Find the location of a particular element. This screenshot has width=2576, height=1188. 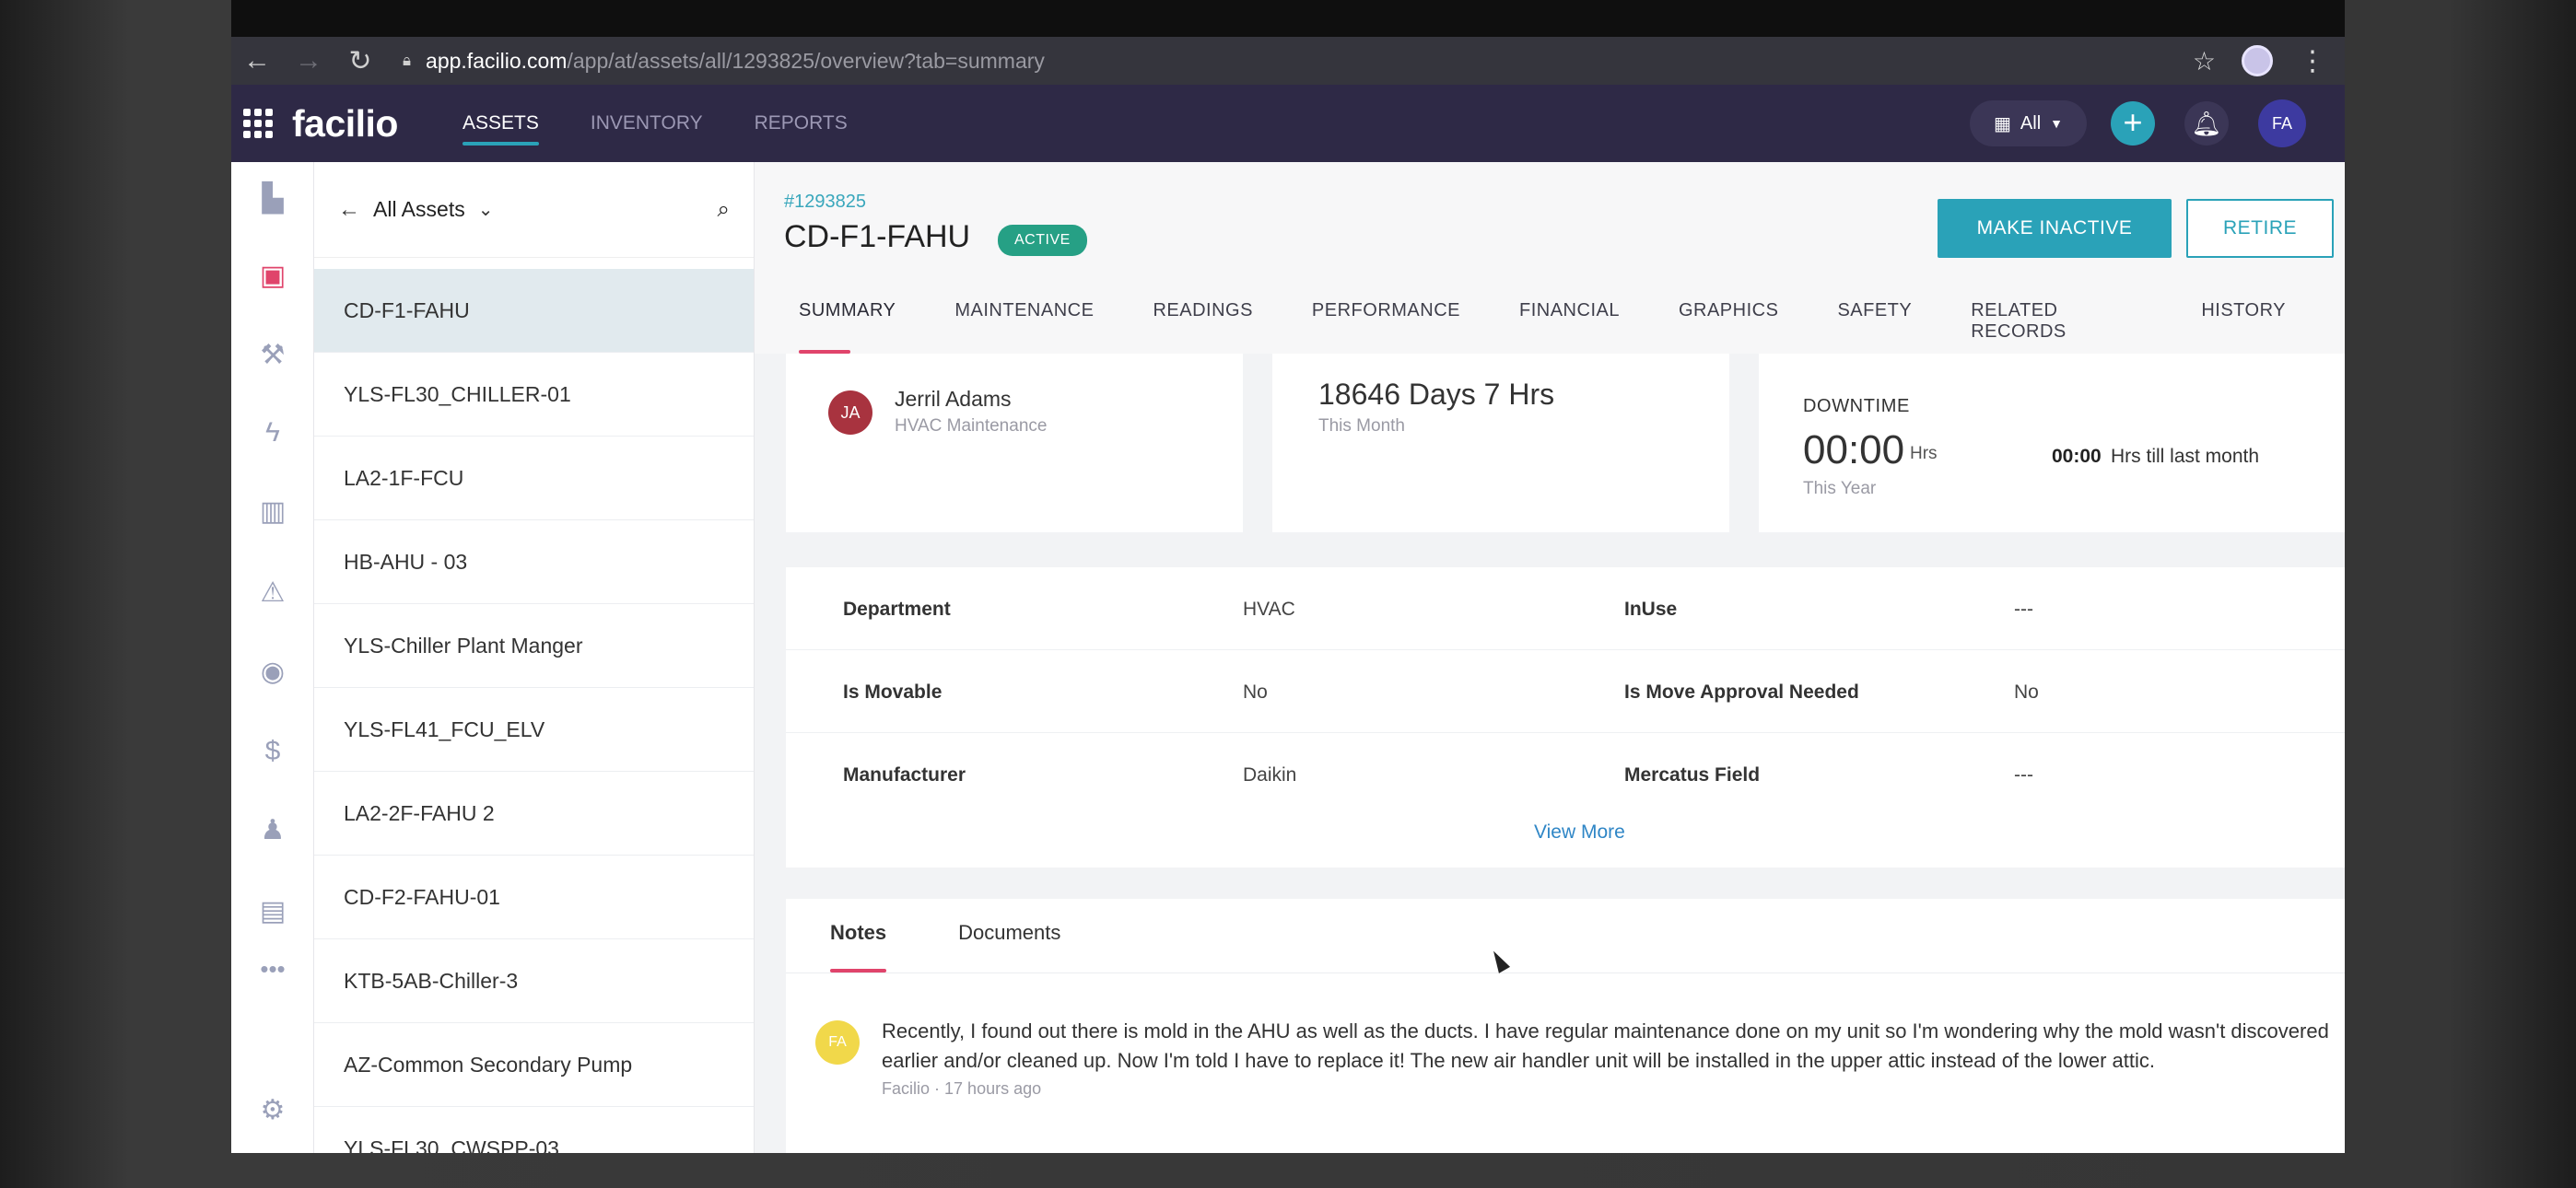

view-more-link: View More is located at coordinates (1579, 832).